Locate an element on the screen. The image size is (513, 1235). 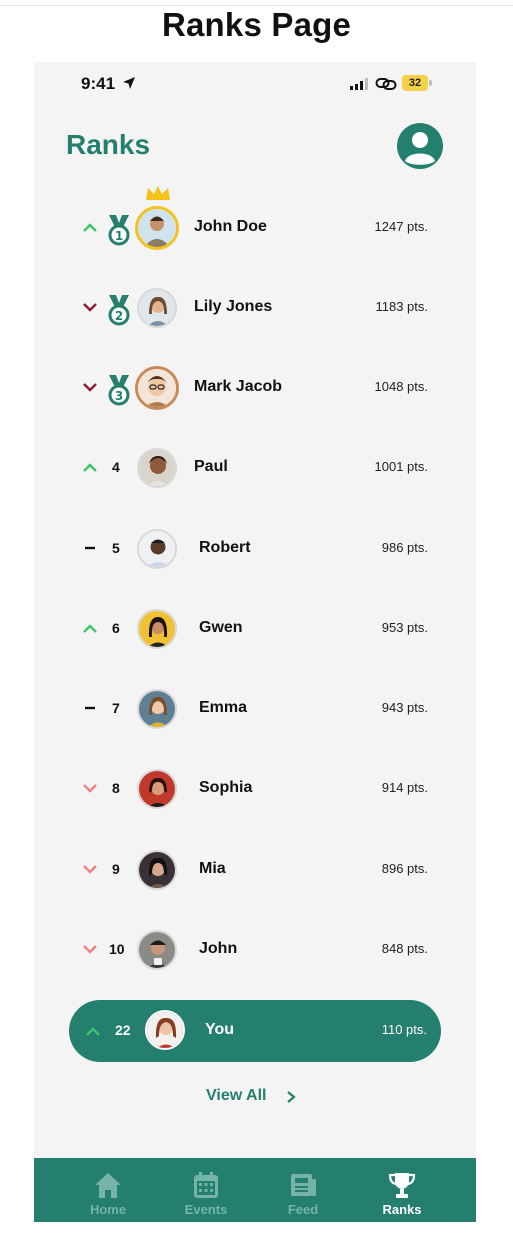
battery-indicator: 32 is located at coordinates (415, 83).